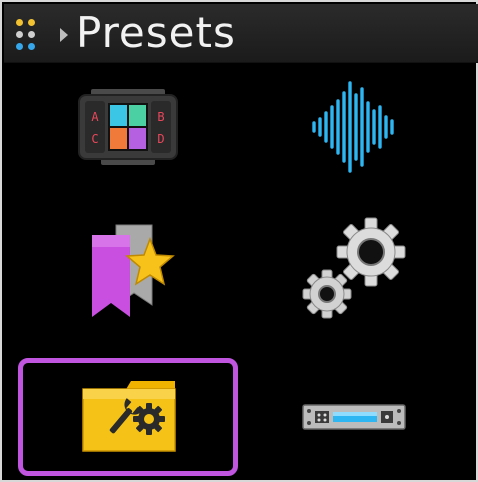 The width and height of the screenshot is (478, 482). I want to click on waveform-tile, so click(354, 127).